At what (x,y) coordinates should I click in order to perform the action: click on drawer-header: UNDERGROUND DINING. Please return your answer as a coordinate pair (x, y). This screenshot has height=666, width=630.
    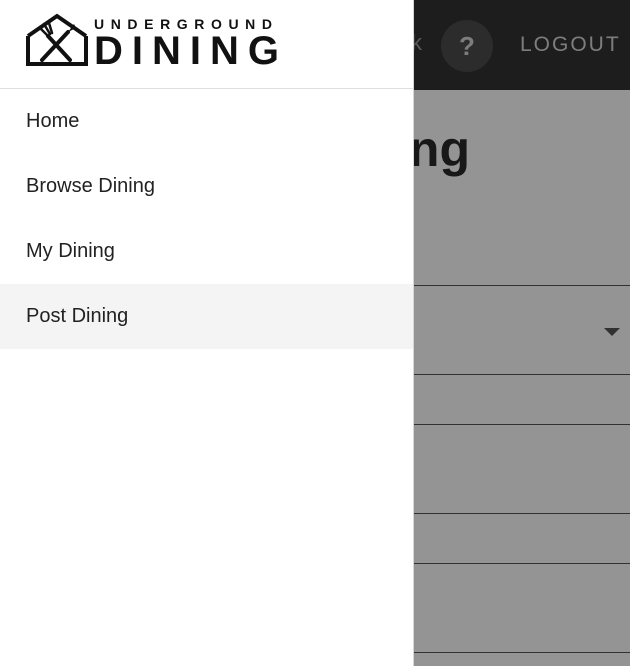
    Looking at the image, I should click on (206, 44).